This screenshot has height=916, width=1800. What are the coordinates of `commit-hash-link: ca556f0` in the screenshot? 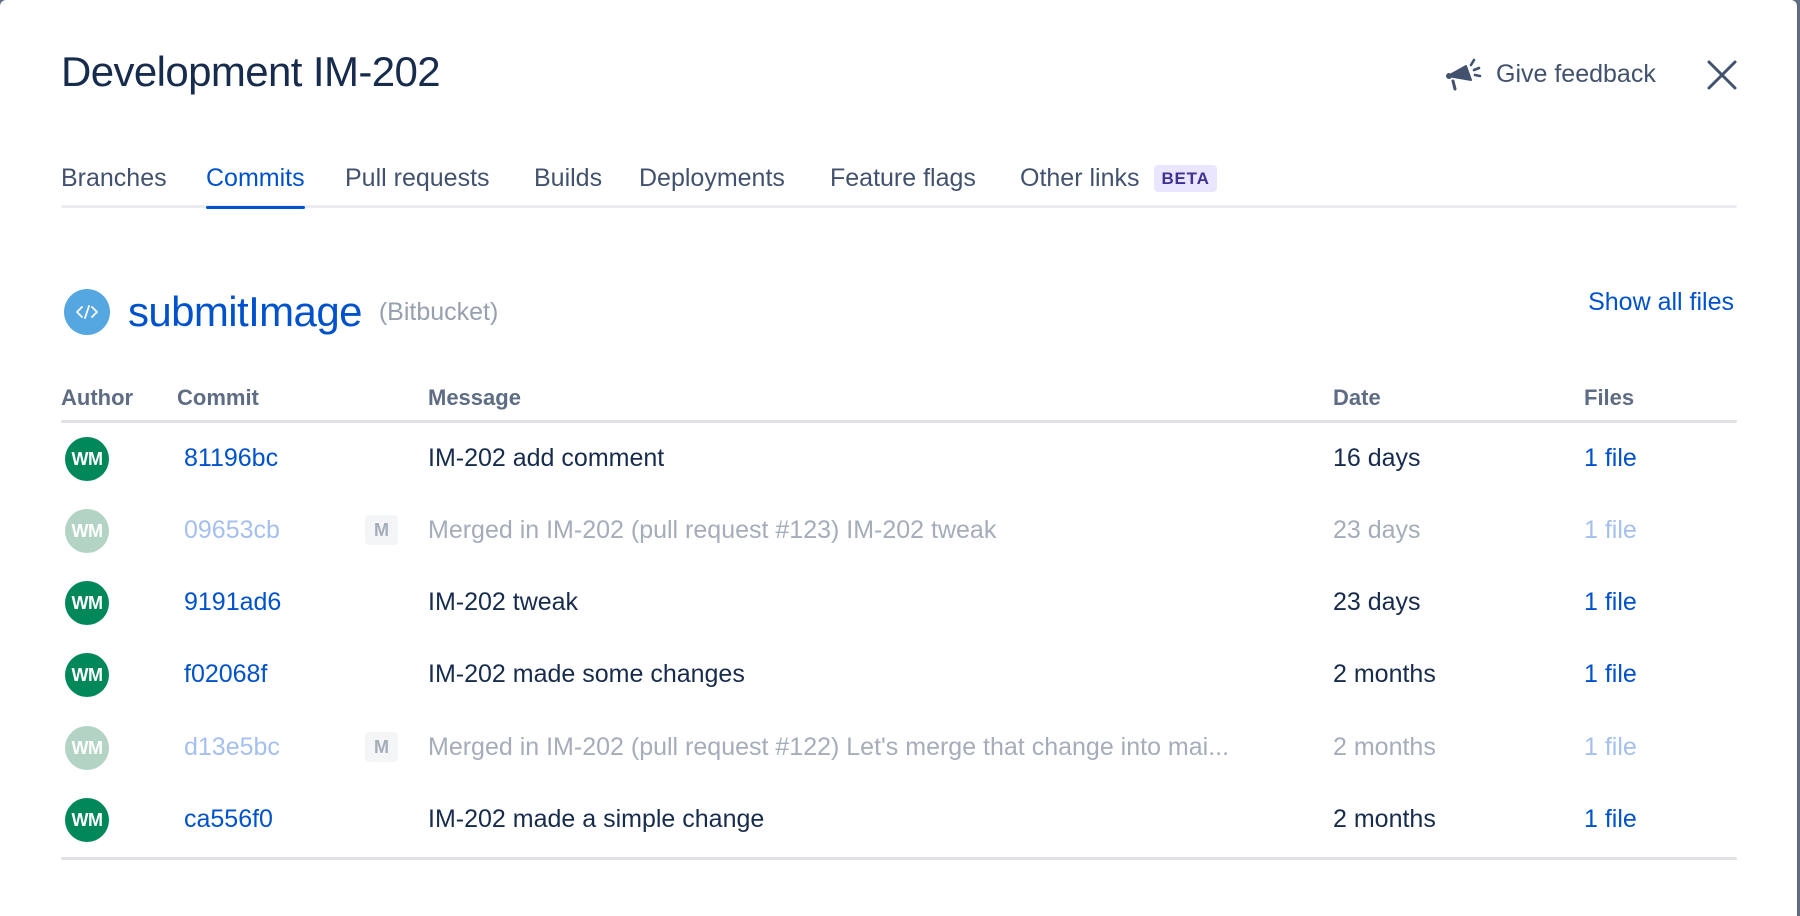 It's located at (228, 819).